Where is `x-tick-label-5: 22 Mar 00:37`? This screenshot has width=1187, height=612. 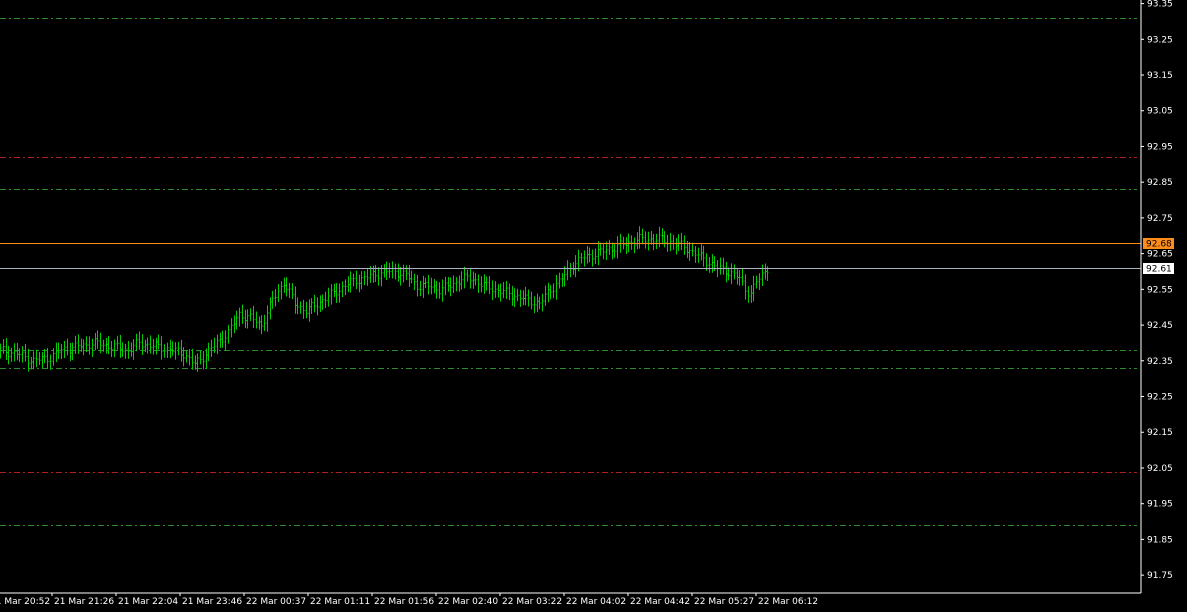 x-tick-label-5: 22 Mar 00:37 is located at coordinates (276, 602).